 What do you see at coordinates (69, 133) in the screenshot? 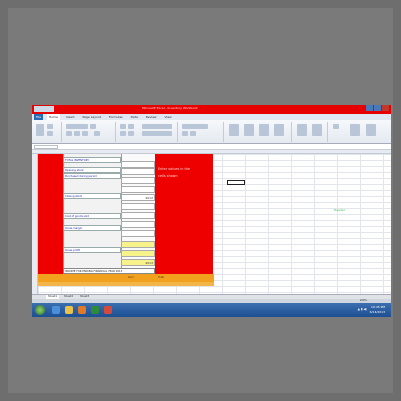
I see `bold-icon` at bounding box center [69, 133].